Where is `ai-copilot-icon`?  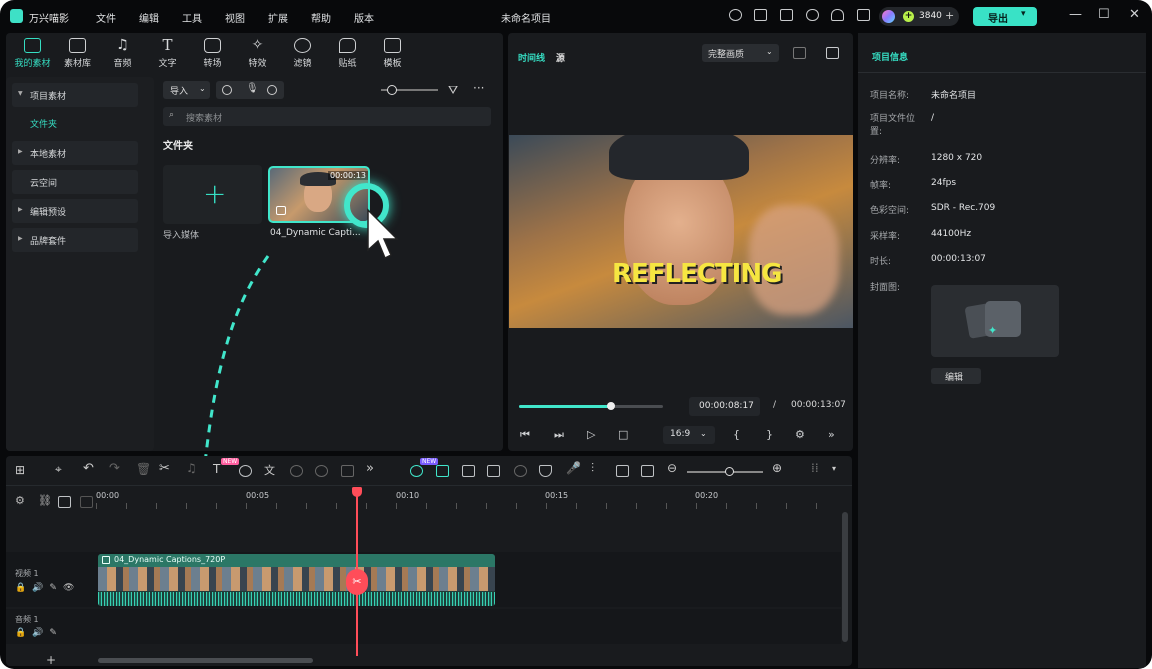 ai-copilot-icon is located at coordinates (416, 471).